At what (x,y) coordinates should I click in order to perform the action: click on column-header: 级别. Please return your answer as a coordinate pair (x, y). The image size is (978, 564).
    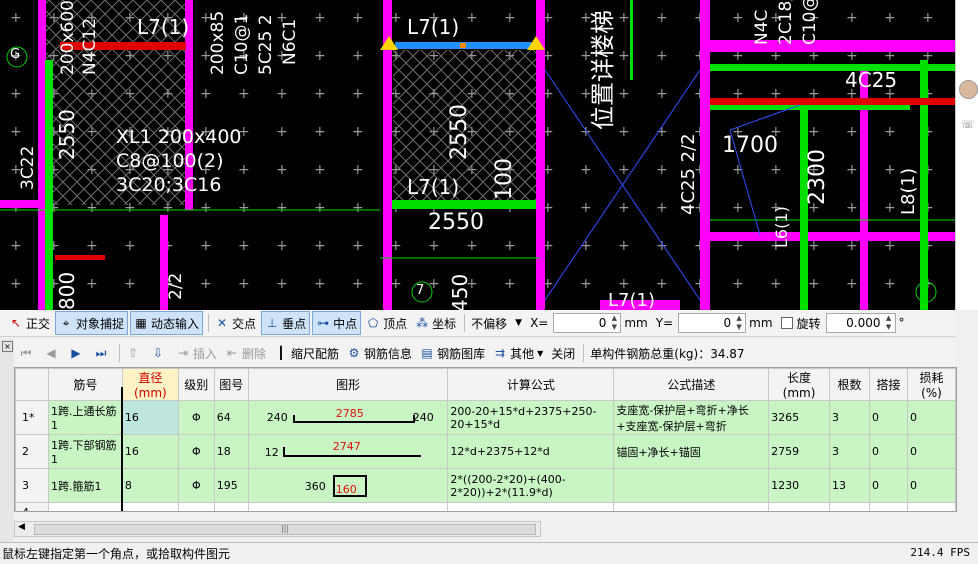
    Looking at the image, I should click on (196, 384).